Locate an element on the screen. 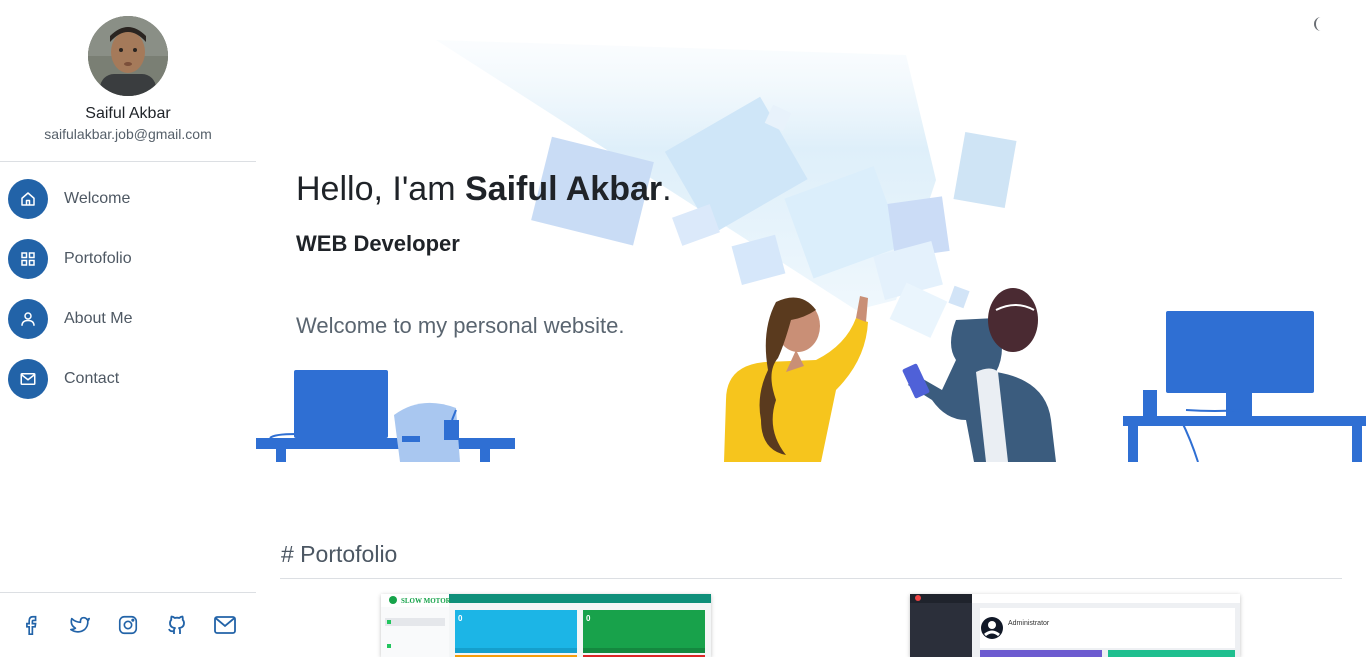 Image resolution: width=1366 pixels, height=657 pixels. hero-title: Hello, I'am Saiful Akbar. is located at coordinates (484, 189).